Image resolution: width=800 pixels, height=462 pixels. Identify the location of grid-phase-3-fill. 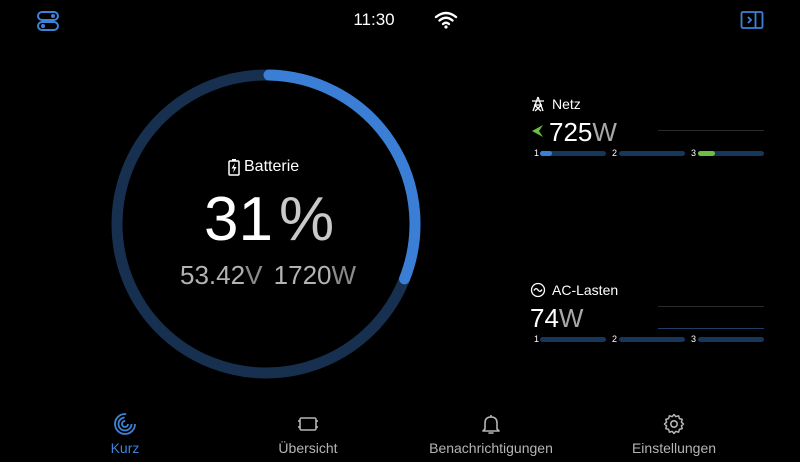
(706, 153).